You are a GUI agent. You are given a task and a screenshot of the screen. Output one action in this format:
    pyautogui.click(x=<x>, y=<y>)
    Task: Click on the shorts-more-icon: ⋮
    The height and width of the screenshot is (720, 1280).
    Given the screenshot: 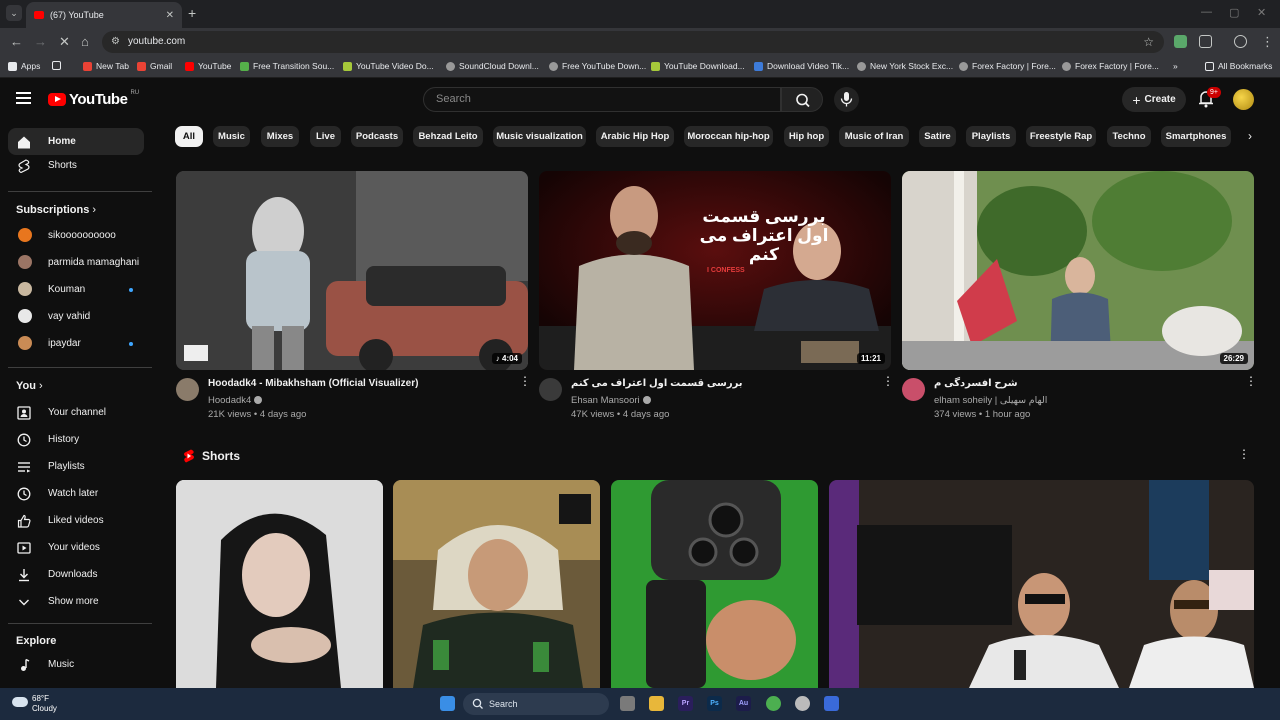 What is the action you would take?
    pyautogui.click(x=1244, y=454)
    